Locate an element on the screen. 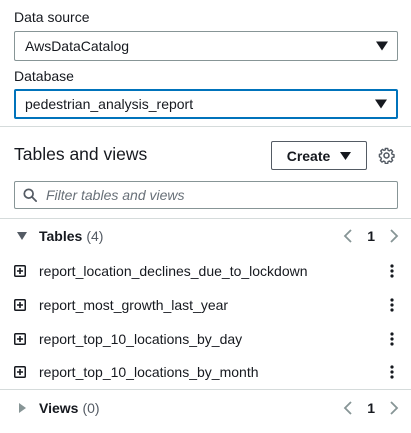  section-divider is located at coordinates (205, 126).